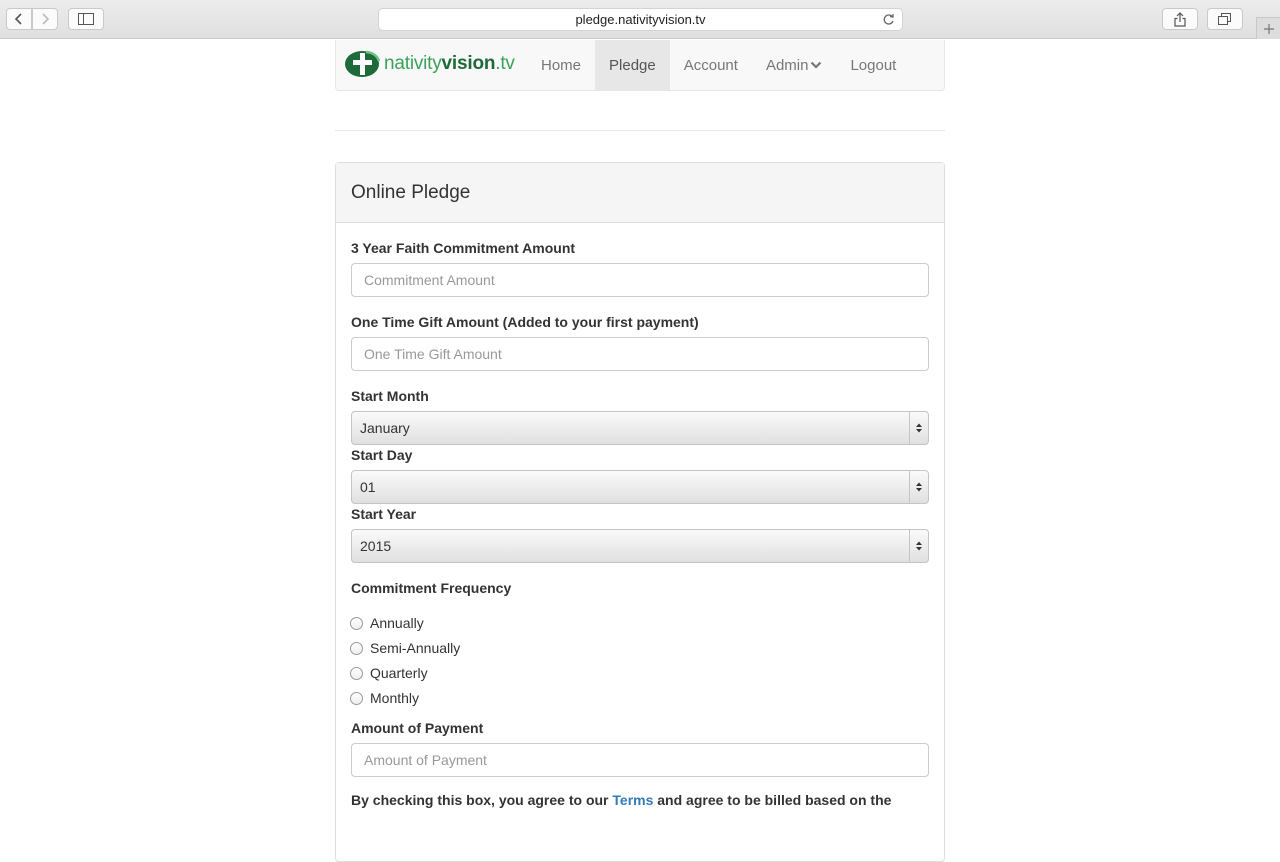  I want to click on start-month-value: January, so click(385, 428).